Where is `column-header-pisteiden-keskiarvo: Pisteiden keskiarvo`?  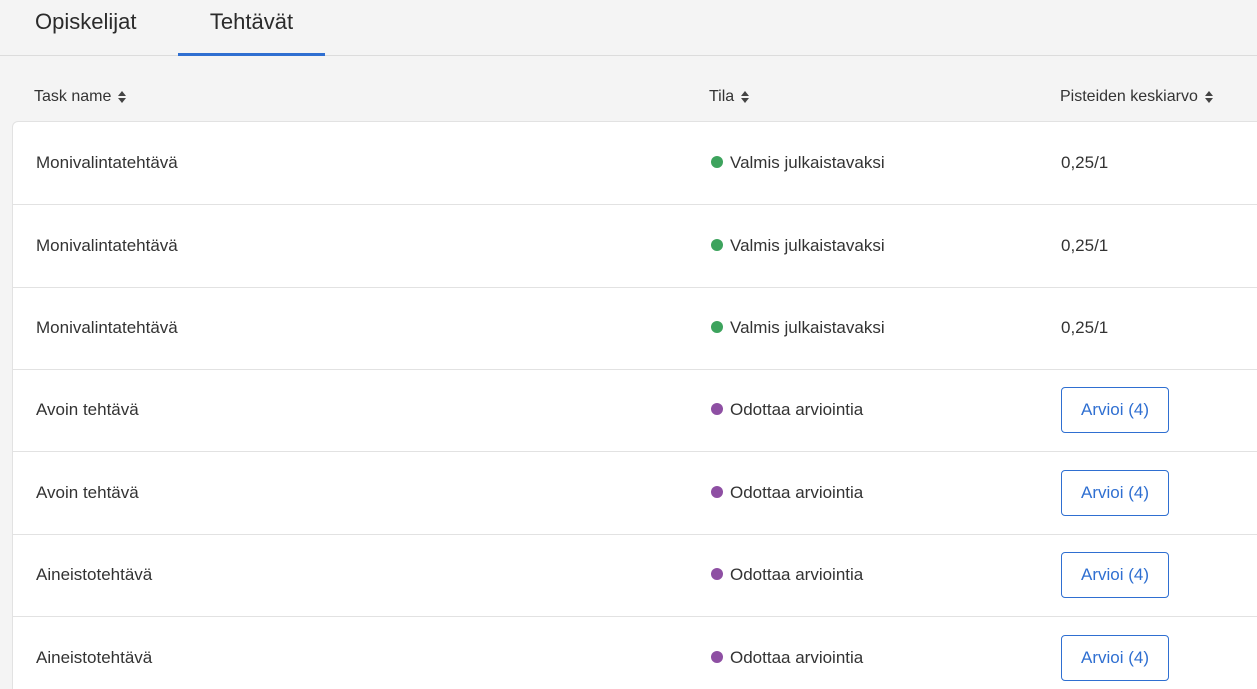
column-header-pisteiden-keskiarvo: Pisteiden keskiarvo is located at coordinates (1137, 97).